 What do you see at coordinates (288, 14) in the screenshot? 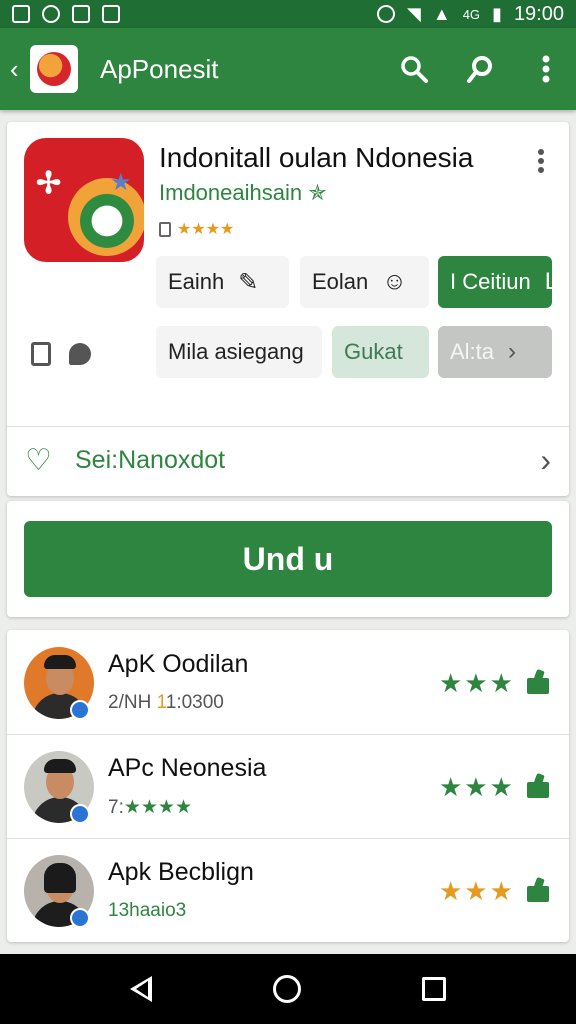
I see `status-bar: ◥ ▲ 4G ▮ 19:00` at bounding box center [288, 14].